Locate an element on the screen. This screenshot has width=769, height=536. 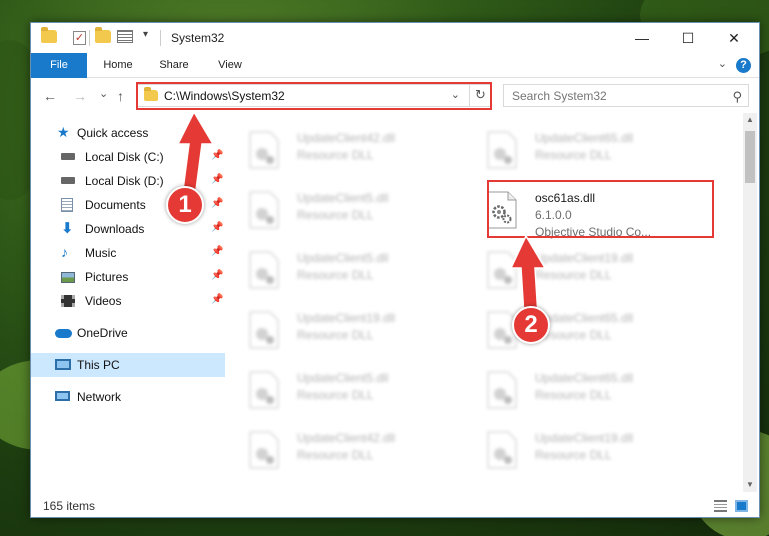
search-icon: ⚲ is located at coordinates (737, 96).